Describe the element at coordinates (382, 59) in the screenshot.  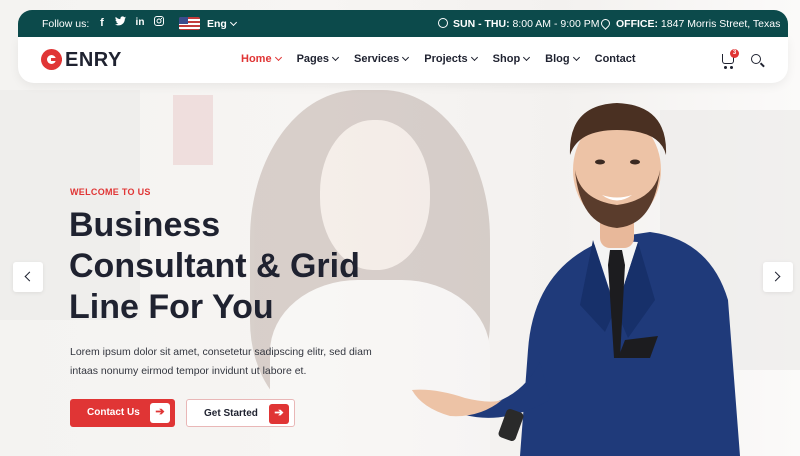
I see `nav-item-services: Services` at that location.